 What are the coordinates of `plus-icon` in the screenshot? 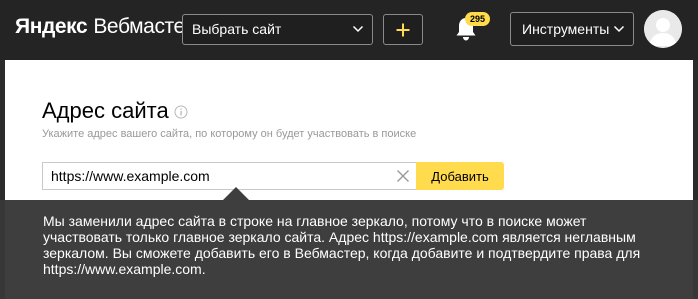 It's located at (403, 30).